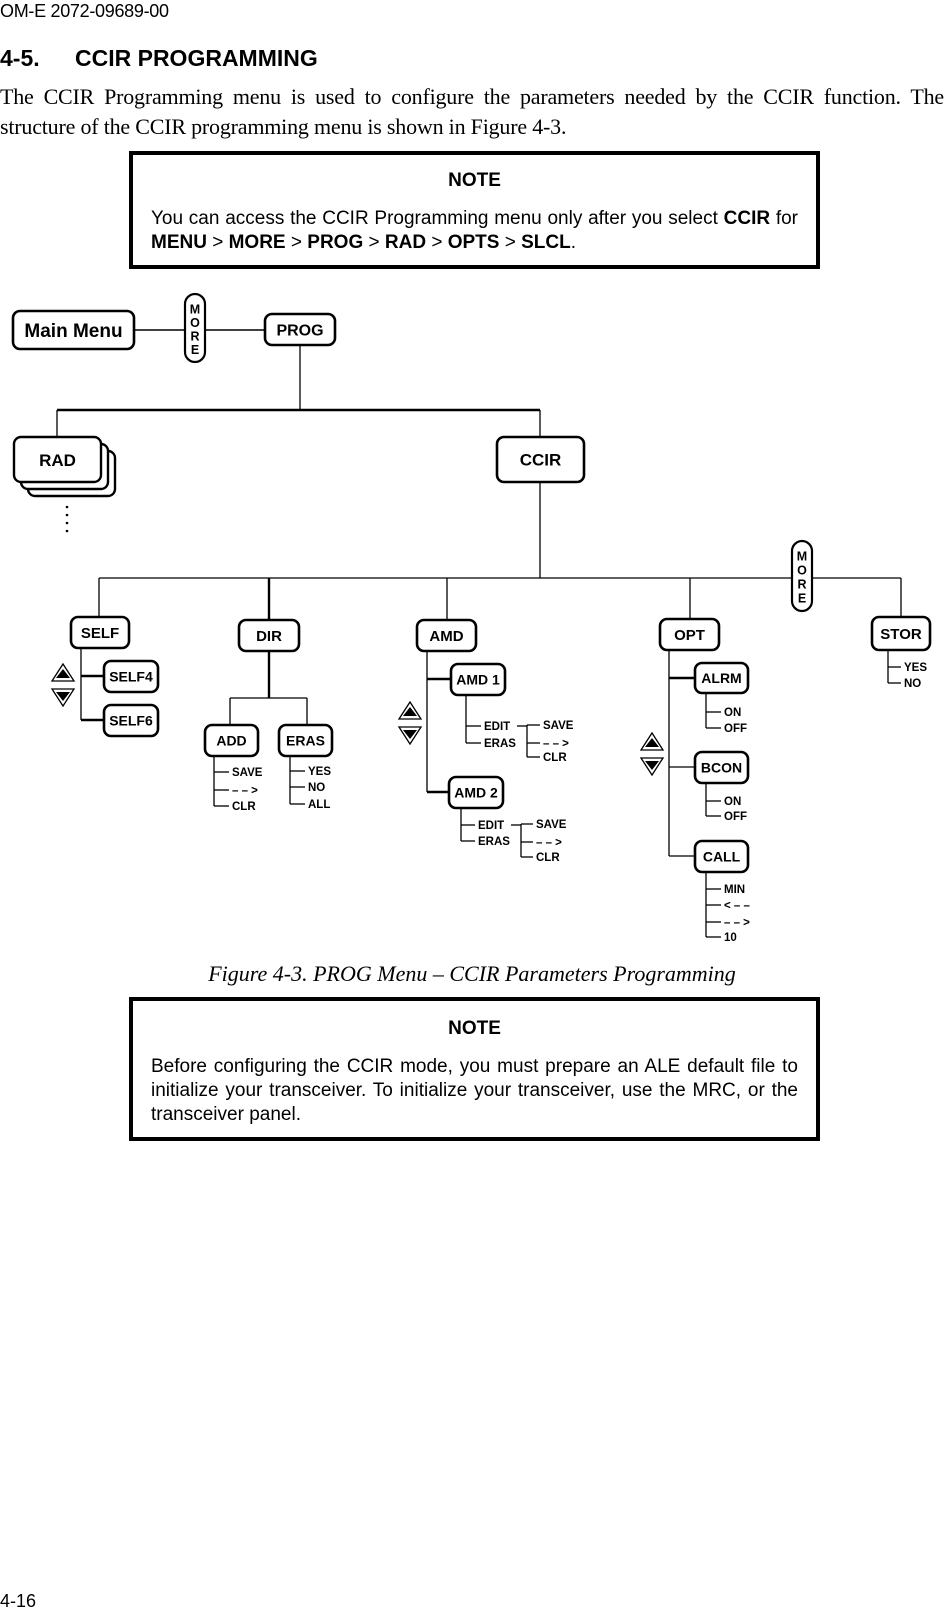 This screenshot has width=944, height=1612. Describe the element at coordinates (912, 684) in the screenshot. I see `stor-option: NO` at that location.